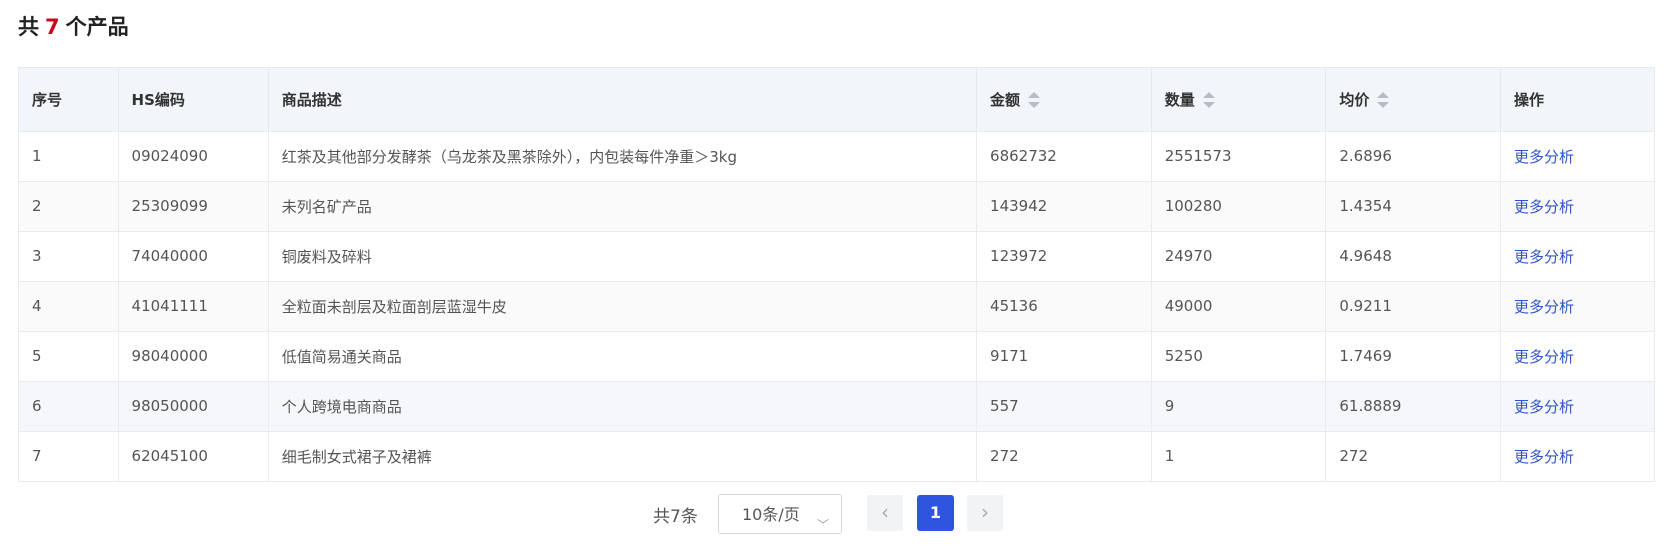  Describe the element at coordinates (1064, 306) in the screenshot. I see `cell-amount: 45136` at that location.